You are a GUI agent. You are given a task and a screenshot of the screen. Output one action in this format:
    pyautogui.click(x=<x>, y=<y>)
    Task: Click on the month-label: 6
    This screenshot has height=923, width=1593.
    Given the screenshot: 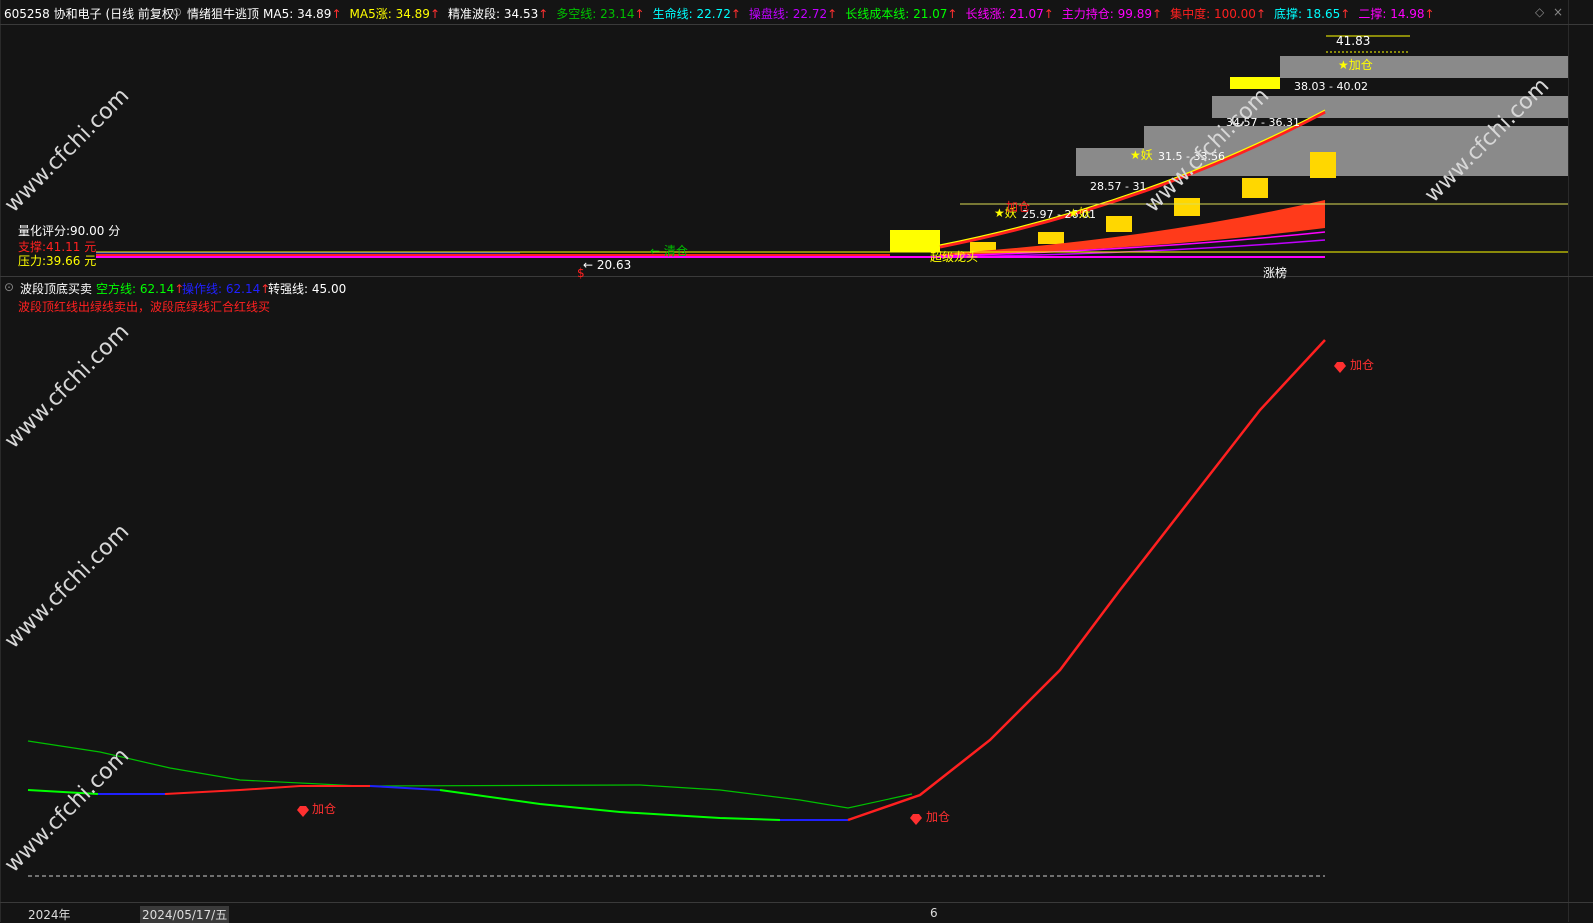 What is the action you would take?
    pyautogui.click(x=934, y=913)
    